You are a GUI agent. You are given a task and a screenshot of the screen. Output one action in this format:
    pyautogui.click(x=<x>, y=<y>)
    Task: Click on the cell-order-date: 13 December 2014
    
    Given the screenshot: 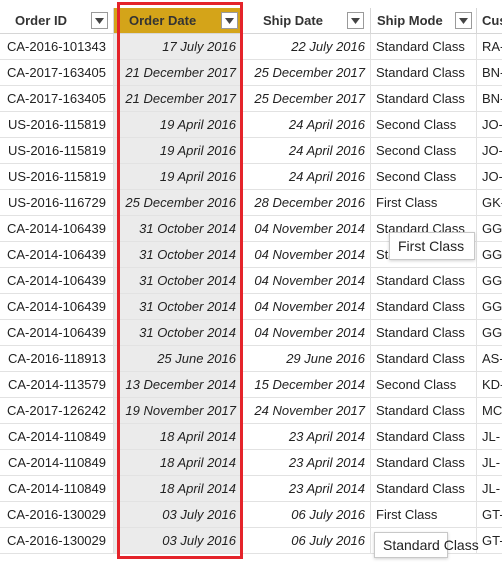 What is the action you would take?
    pyautogui.click(x=178, y=385)
    